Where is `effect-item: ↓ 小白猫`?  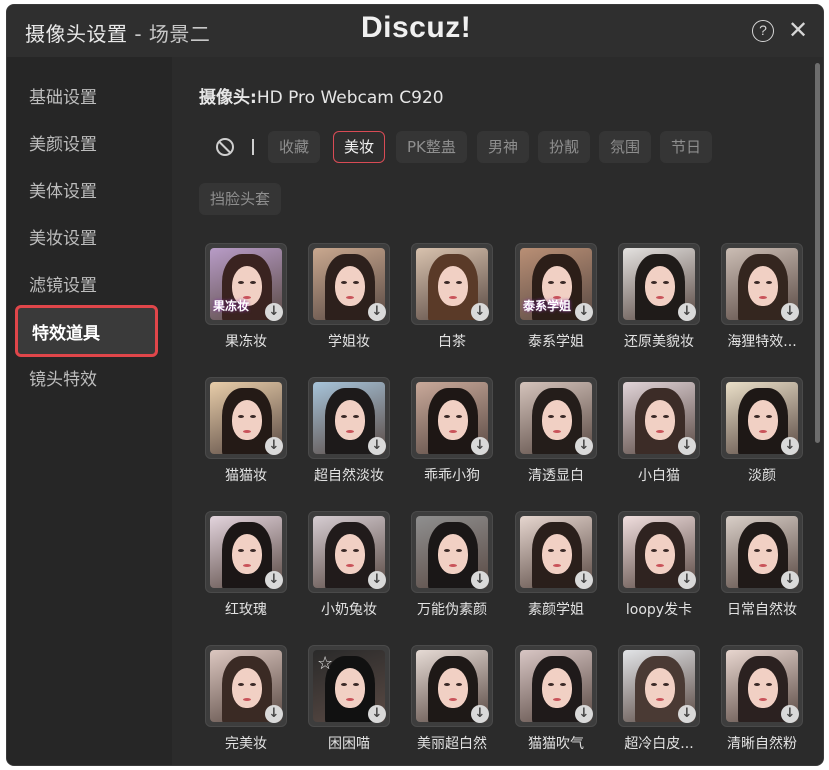
effect-item: ↓ 小白猫 is located at coordinates (659, 436).